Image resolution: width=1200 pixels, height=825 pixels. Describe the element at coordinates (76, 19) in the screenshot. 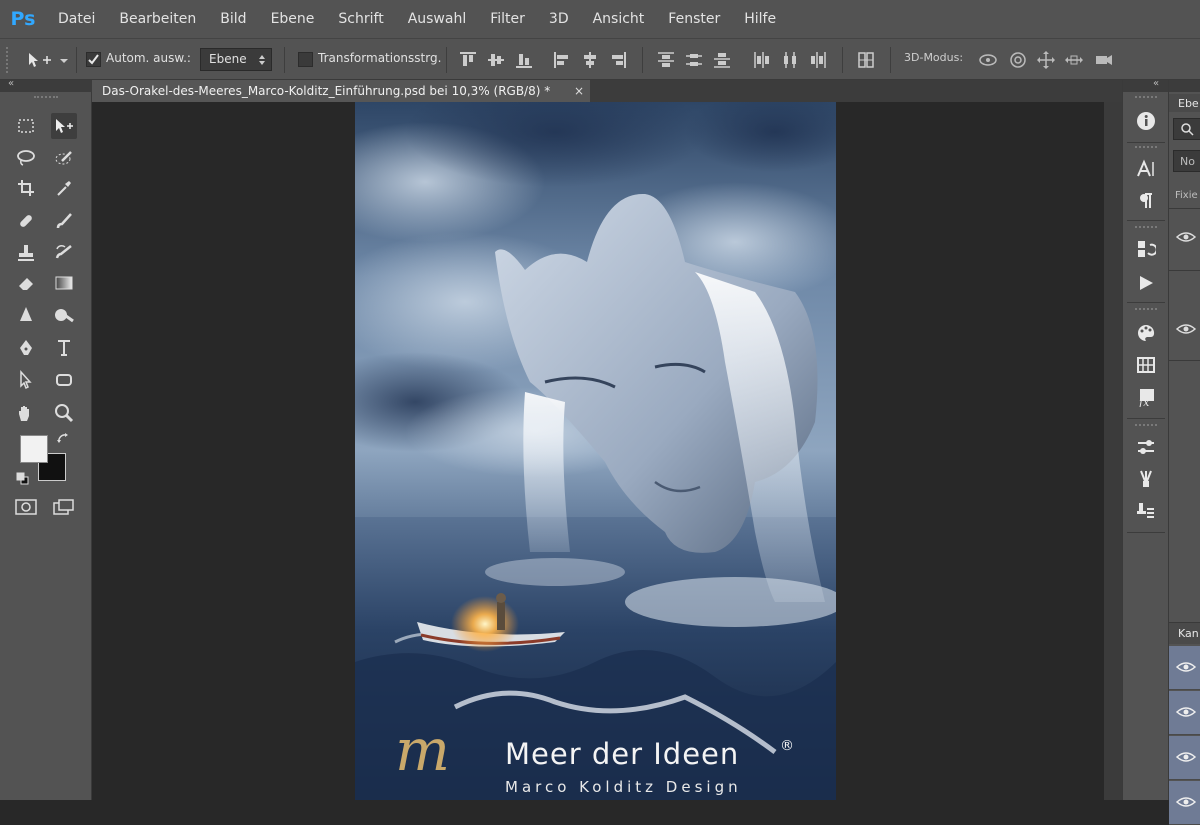

I see `menu-datei: Datei` at that location.